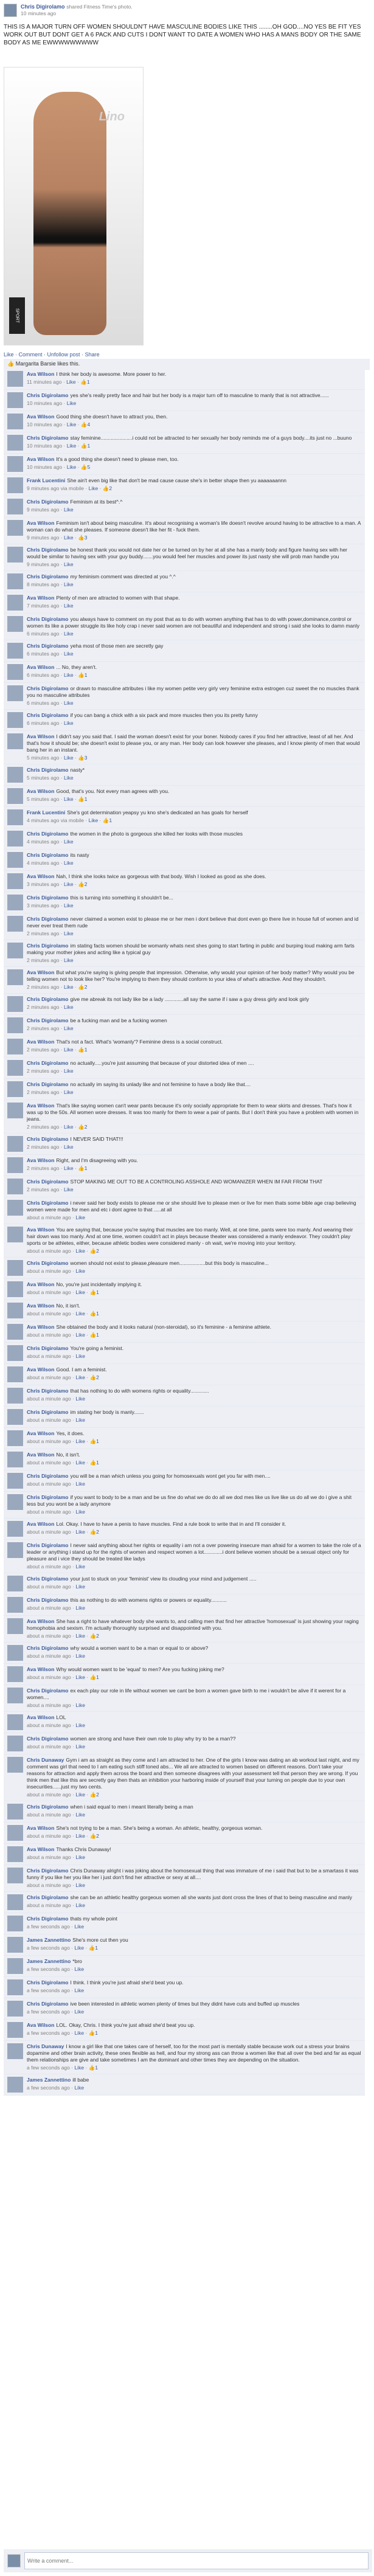  Describe the element at coordinates (43, 634) in the screenshot. I see `comment-time: 6 minutes ago` at that location.